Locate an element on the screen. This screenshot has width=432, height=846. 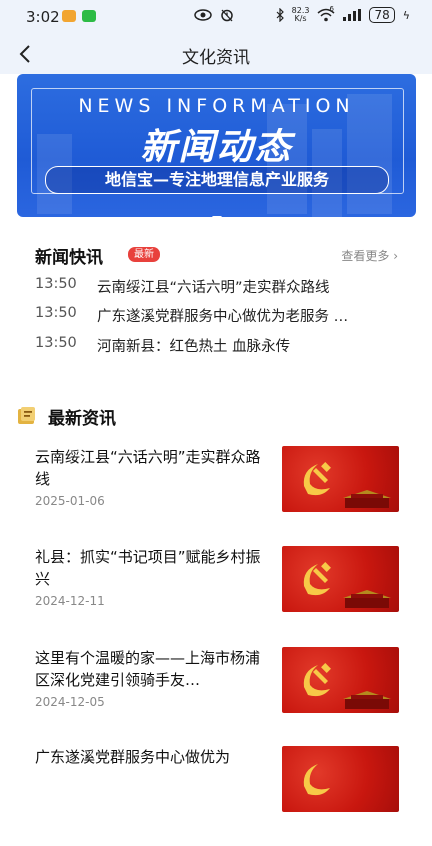
news-list-item: 云南绥江县“六话六明”走实群众路线 2025-01-06 is located at coordinates (216, 496).